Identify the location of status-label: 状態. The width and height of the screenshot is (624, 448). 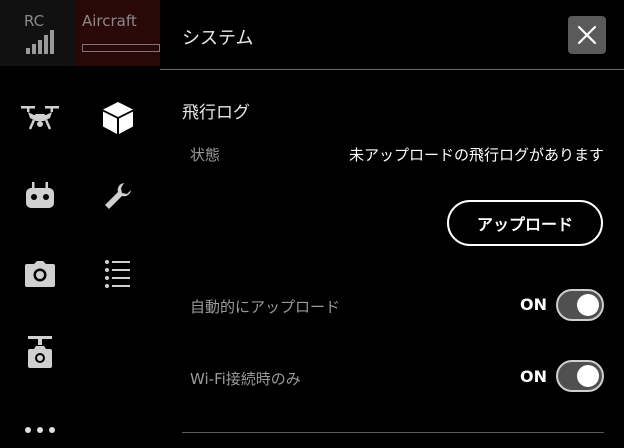
(205, 155).